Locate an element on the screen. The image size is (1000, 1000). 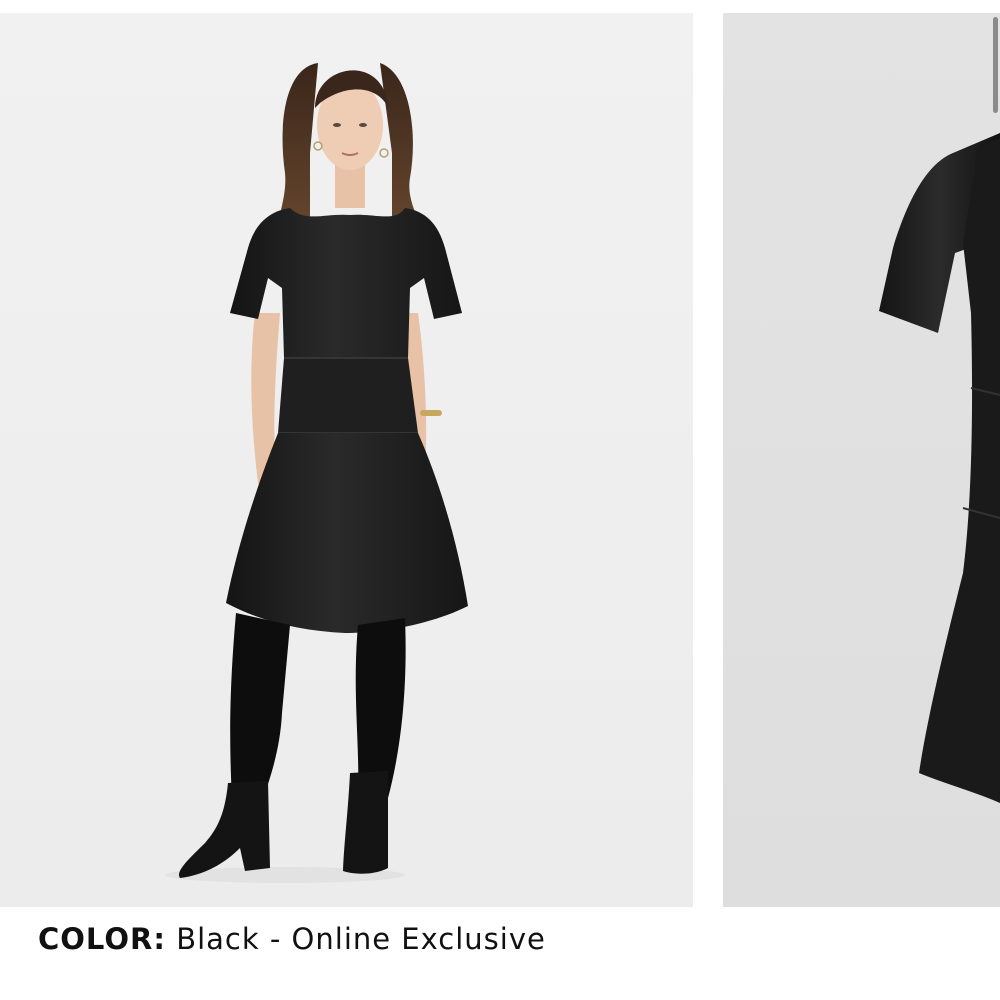
dress-detail-illustration is located at coordinates (939, 468).